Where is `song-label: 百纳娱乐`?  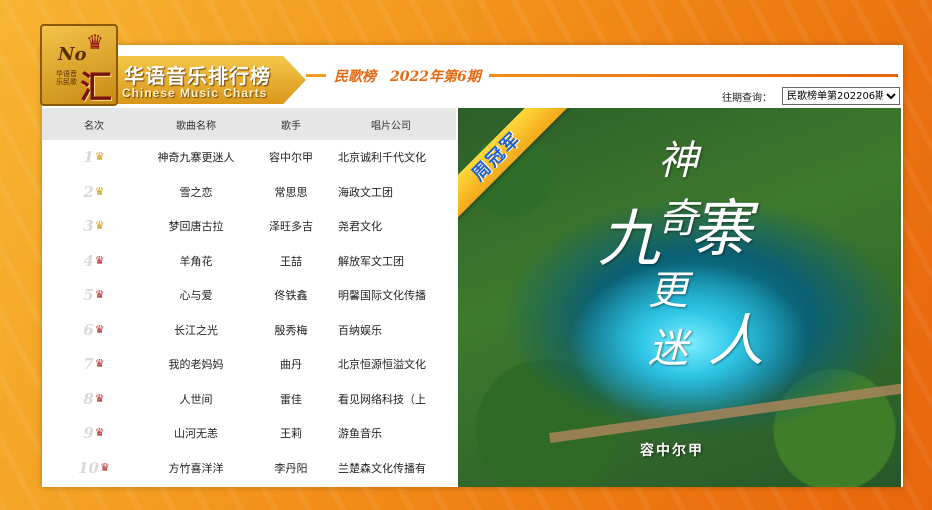 song-label: 百纳娱乐 is located at coordinates (360, 330).